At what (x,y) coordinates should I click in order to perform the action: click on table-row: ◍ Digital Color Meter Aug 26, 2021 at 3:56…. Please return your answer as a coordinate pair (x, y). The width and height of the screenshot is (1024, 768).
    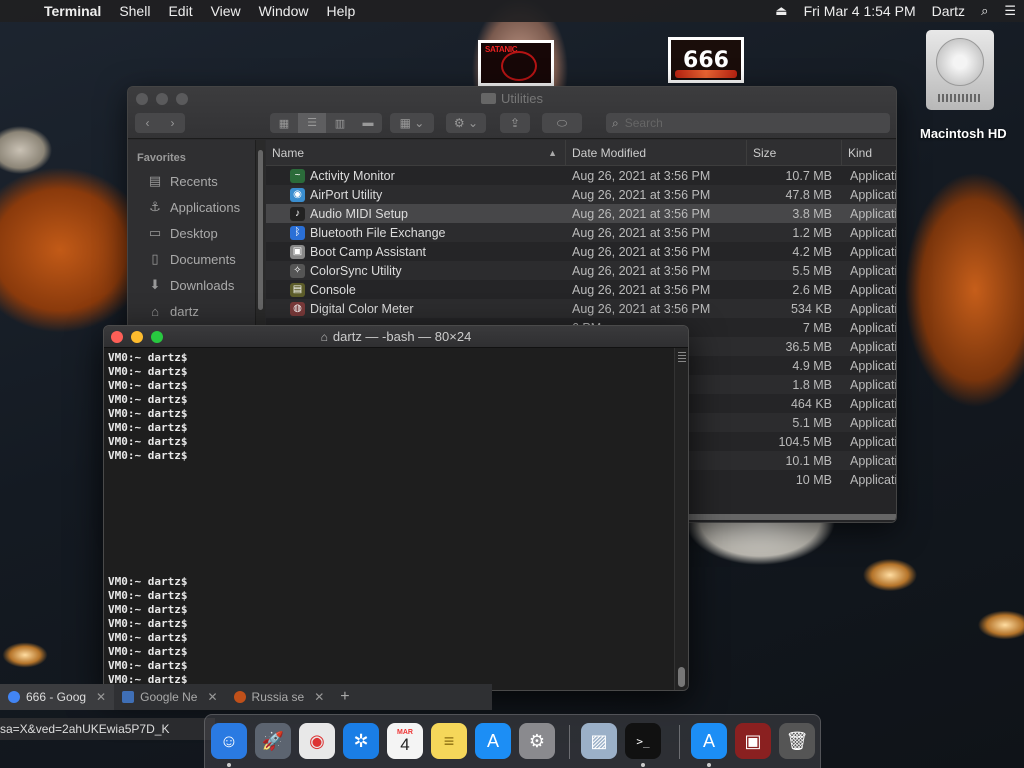
    Looking at the image, I should click on (581, 308).